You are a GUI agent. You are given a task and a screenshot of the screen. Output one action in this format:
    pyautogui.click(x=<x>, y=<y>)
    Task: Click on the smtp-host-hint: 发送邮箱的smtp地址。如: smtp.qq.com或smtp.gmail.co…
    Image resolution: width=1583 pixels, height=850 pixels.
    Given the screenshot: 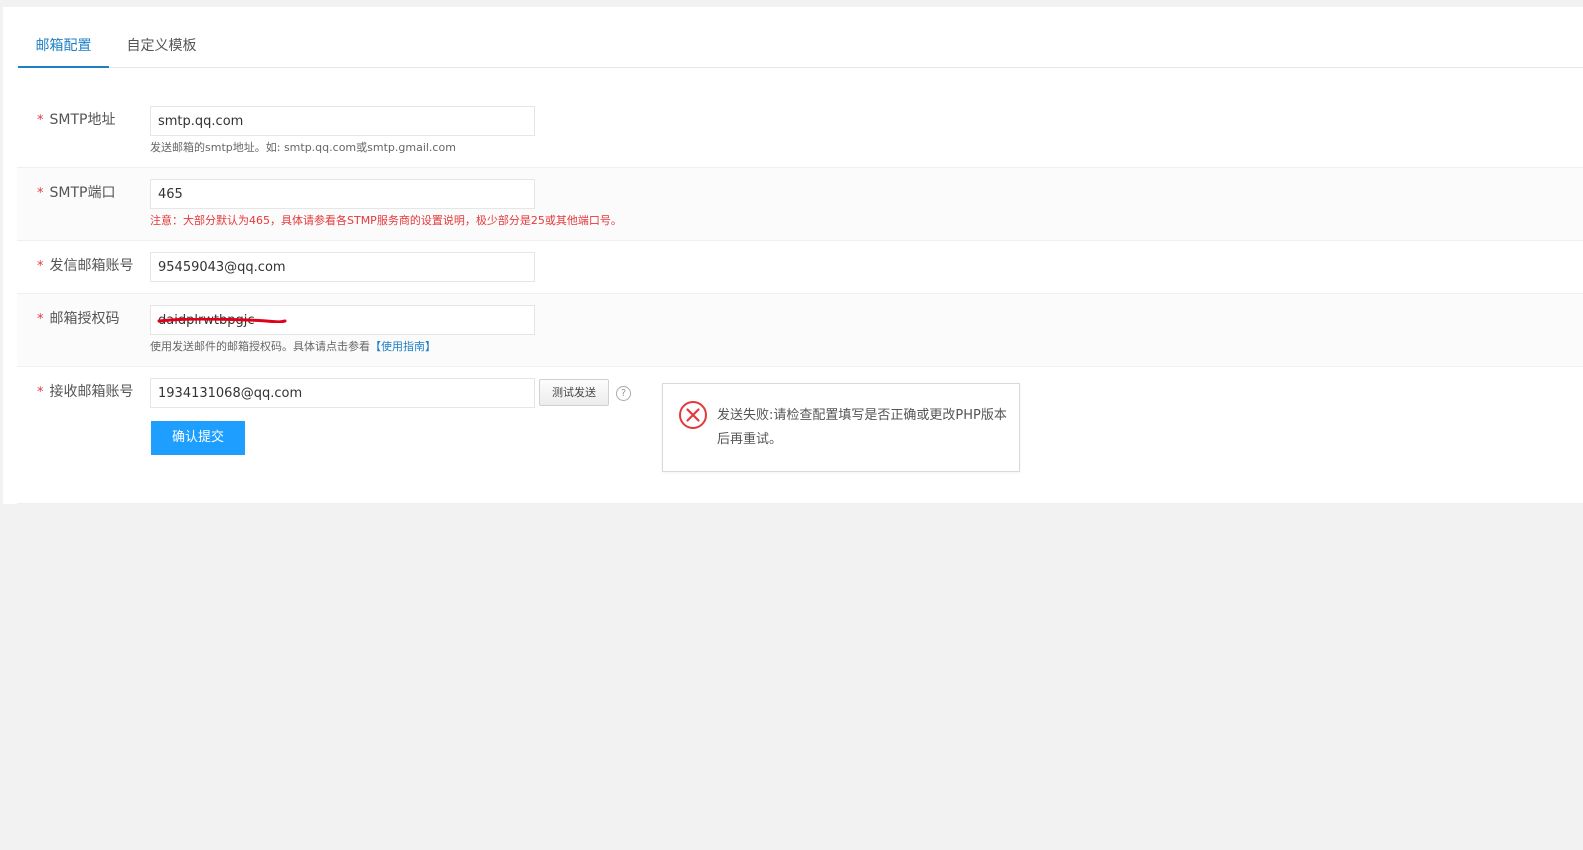 What is the action you would take?
    pyautogui.click(x=303, y=147)
    